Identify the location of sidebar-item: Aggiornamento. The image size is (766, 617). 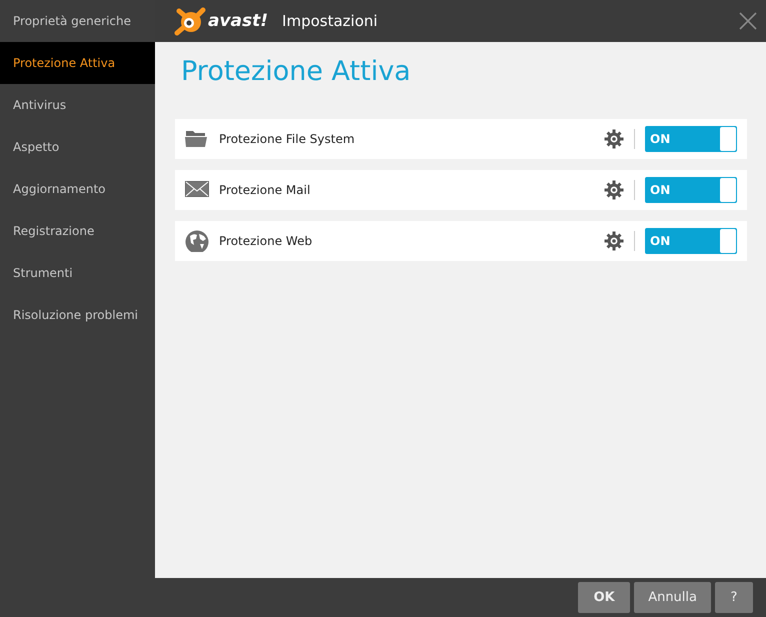
(77, 189).